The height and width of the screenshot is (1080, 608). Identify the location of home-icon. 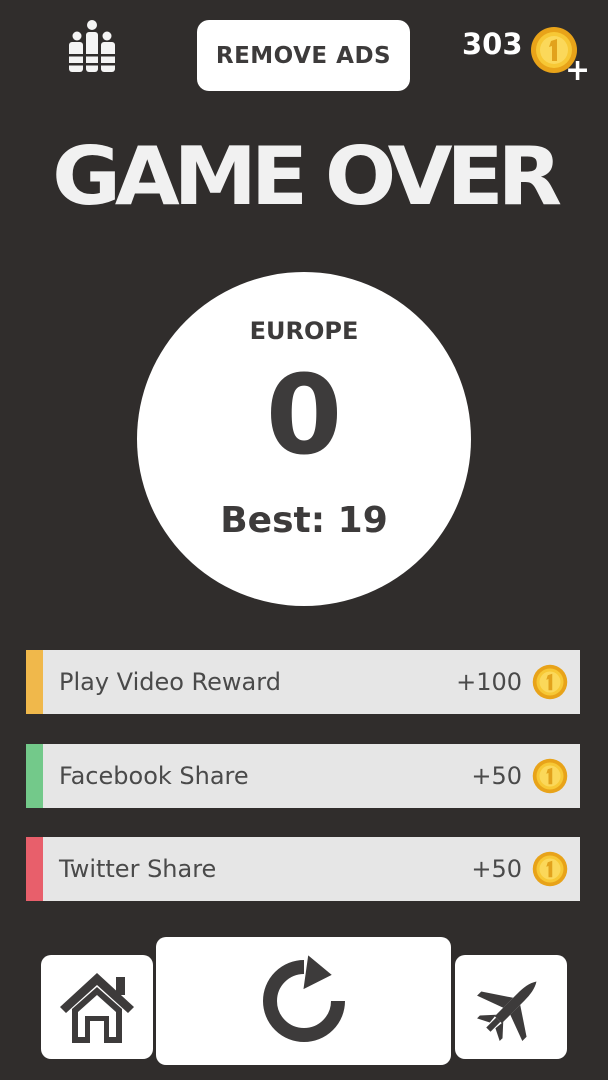
(97, 1008).